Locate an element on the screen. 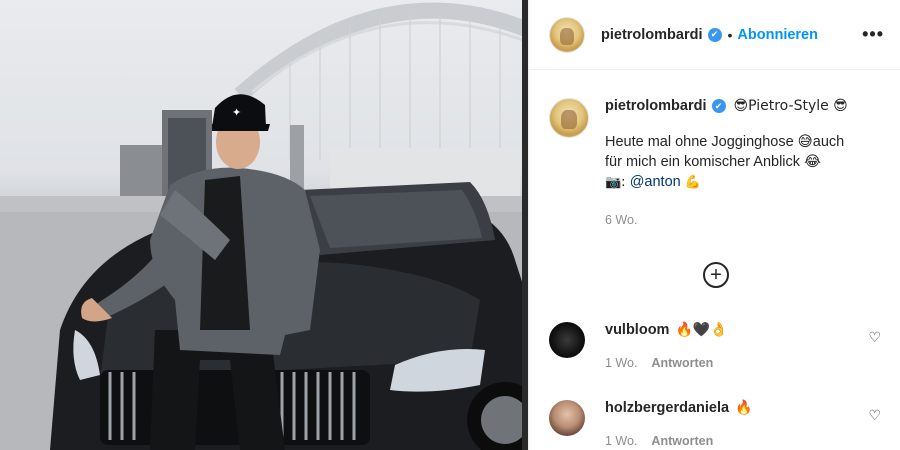 The height and width of the screenshot is (450, 900). caption-line-2: für mich ein komischer Anblick 😂 is located at coordinates (713, 162).